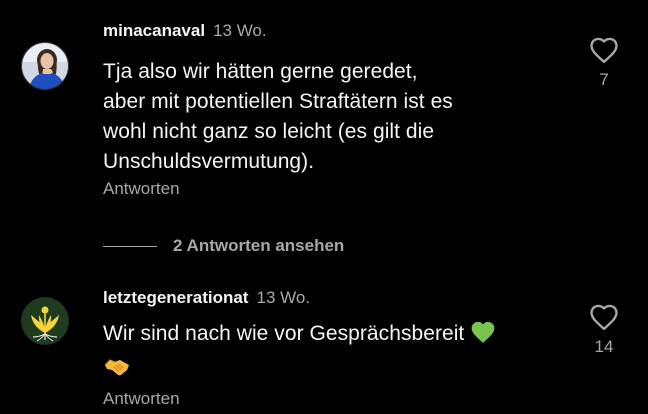 The width and height of the screenshot is (648, 414). What do you see at coordinates (259, 245) in the screenshot?
I see `view-replies-label: 2 Antworten ansehen` at bounding box center [259, 245].